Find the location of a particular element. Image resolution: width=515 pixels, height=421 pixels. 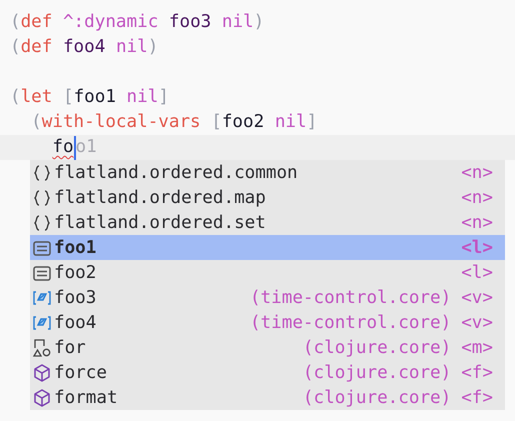

completion-item: format (clojure.core) <f> is located at coordinates (267, 397).